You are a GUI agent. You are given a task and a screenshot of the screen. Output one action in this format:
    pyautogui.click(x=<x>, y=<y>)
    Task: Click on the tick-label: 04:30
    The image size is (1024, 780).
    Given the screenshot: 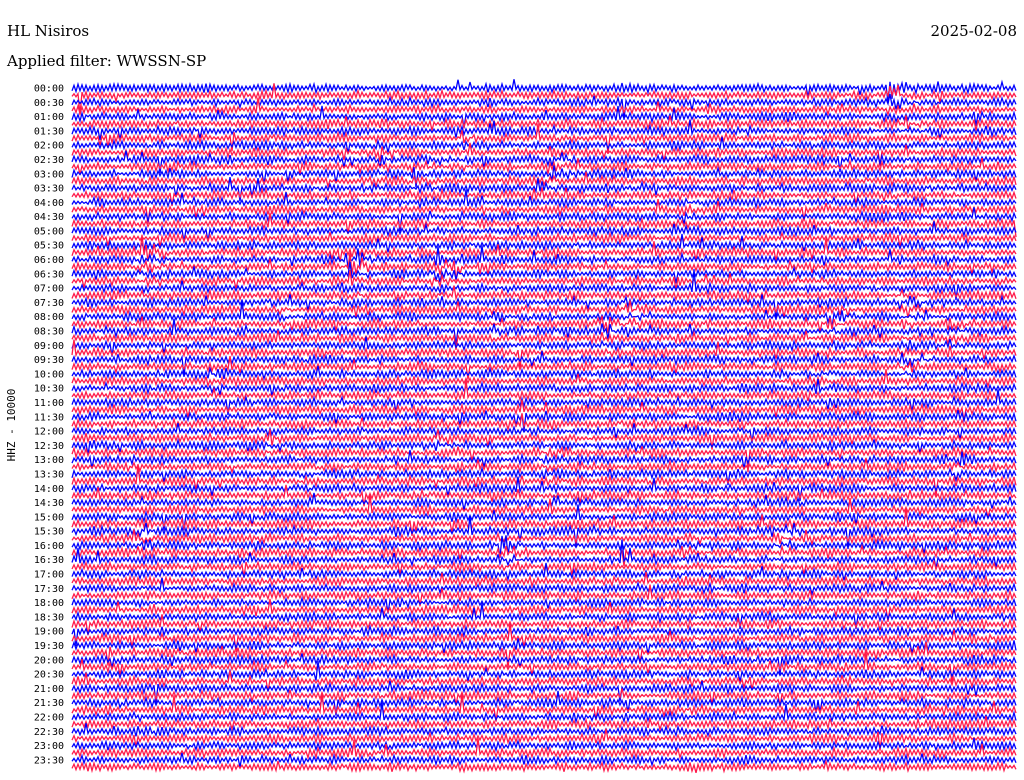 What is the action you would take?
    pyautogui.click(x=49, y=217)
    